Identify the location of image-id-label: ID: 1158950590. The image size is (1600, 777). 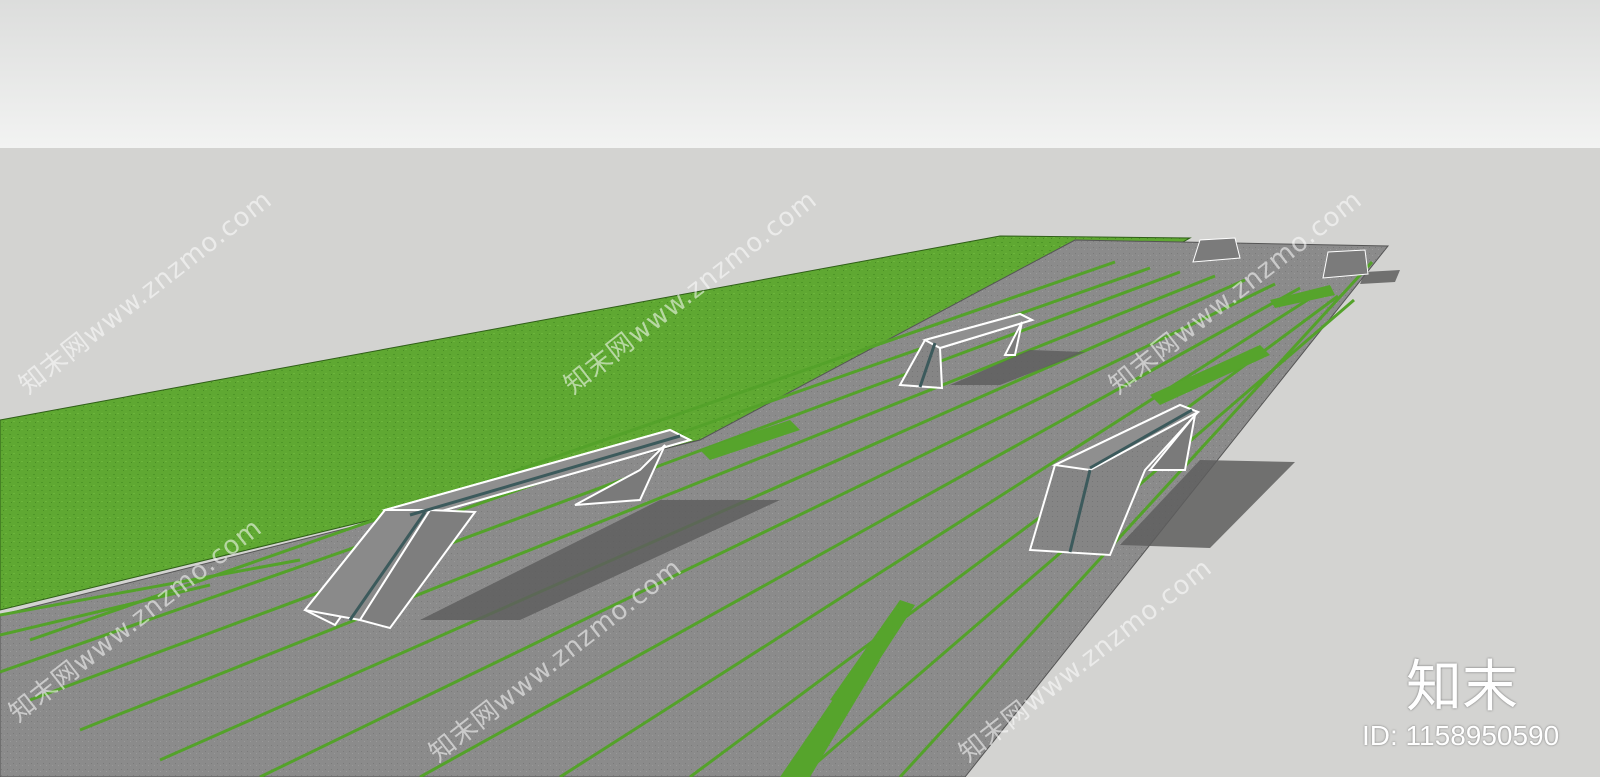
(1461, 735).